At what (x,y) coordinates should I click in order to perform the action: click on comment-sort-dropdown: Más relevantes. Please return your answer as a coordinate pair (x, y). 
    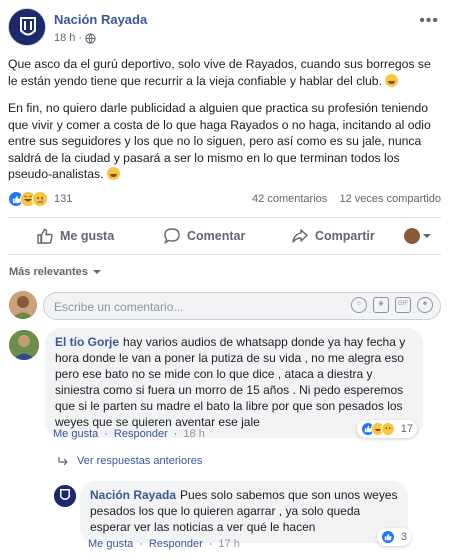
    Looking at the image, I should click on (55, 272).